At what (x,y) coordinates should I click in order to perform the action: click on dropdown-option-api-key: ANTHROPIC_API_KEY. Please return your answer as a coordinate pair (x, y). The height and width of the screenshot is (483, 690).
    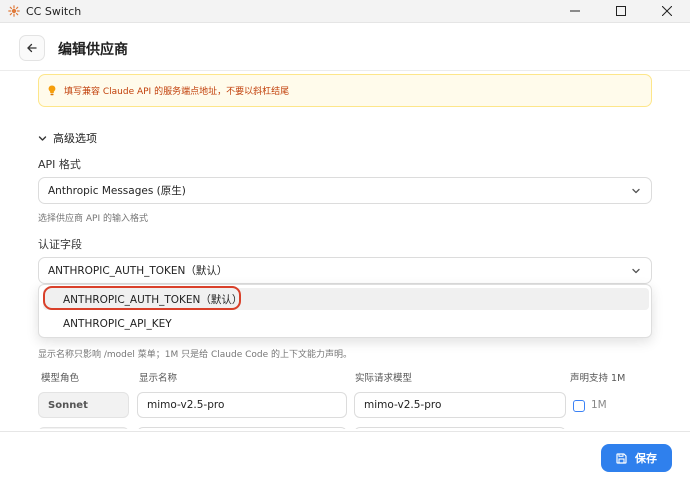
    Looking at the image, I should click on (346, 324).